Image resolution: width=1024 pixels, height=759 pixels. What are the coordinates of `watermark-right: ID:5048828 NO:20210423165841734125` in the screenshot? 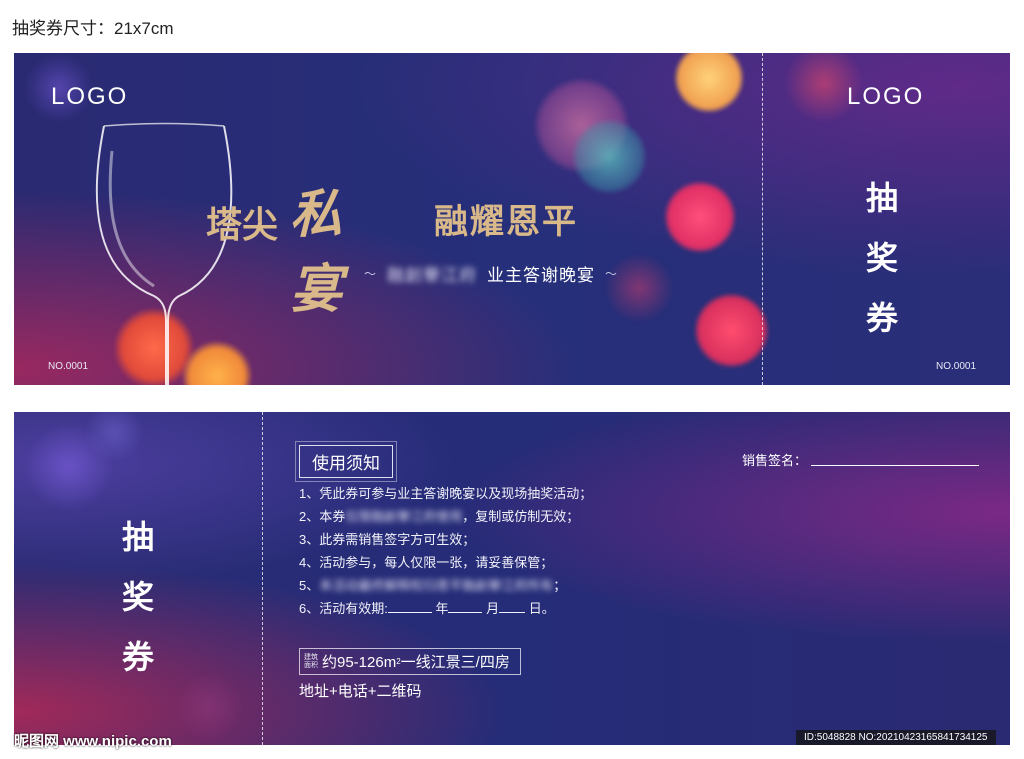 It's located at (896, 737).